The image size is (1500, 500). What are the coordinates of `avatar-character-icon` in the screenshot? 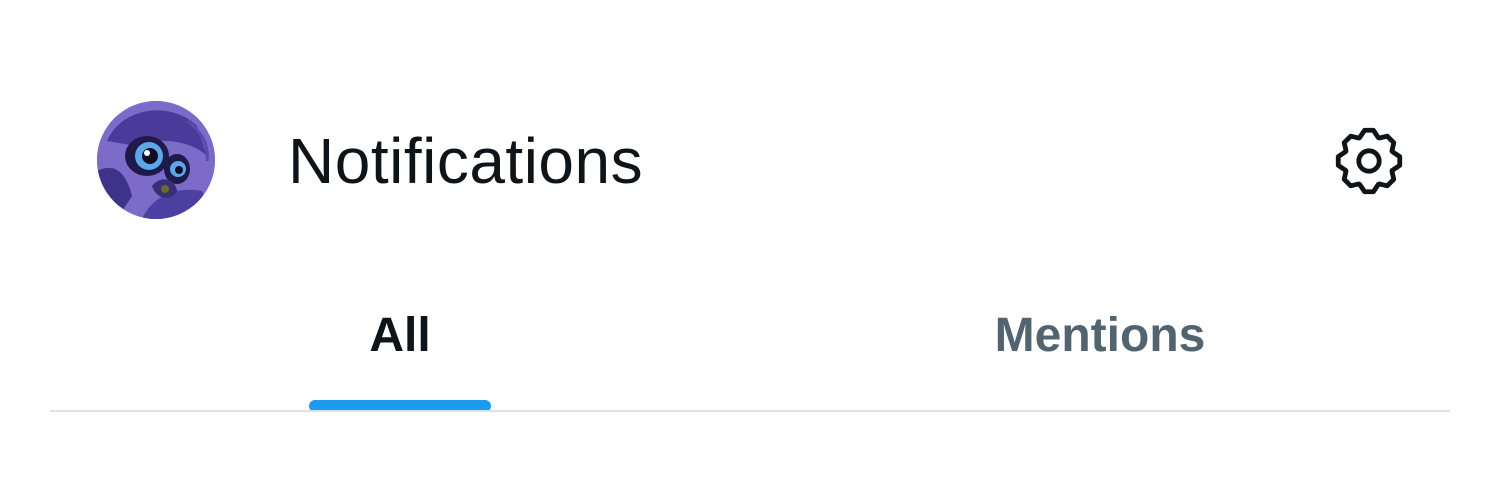 It's located at (156, 160).